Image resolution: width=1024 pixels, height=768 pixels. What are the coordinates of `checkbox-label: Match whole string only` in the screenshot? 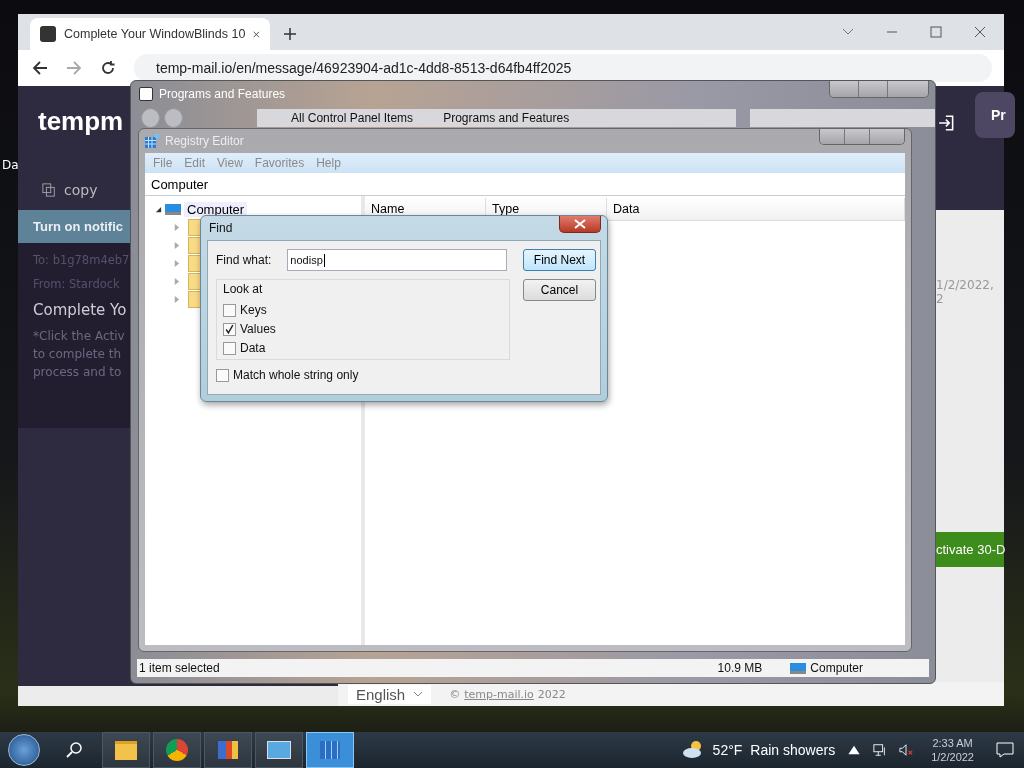 It's located at (296, 375).